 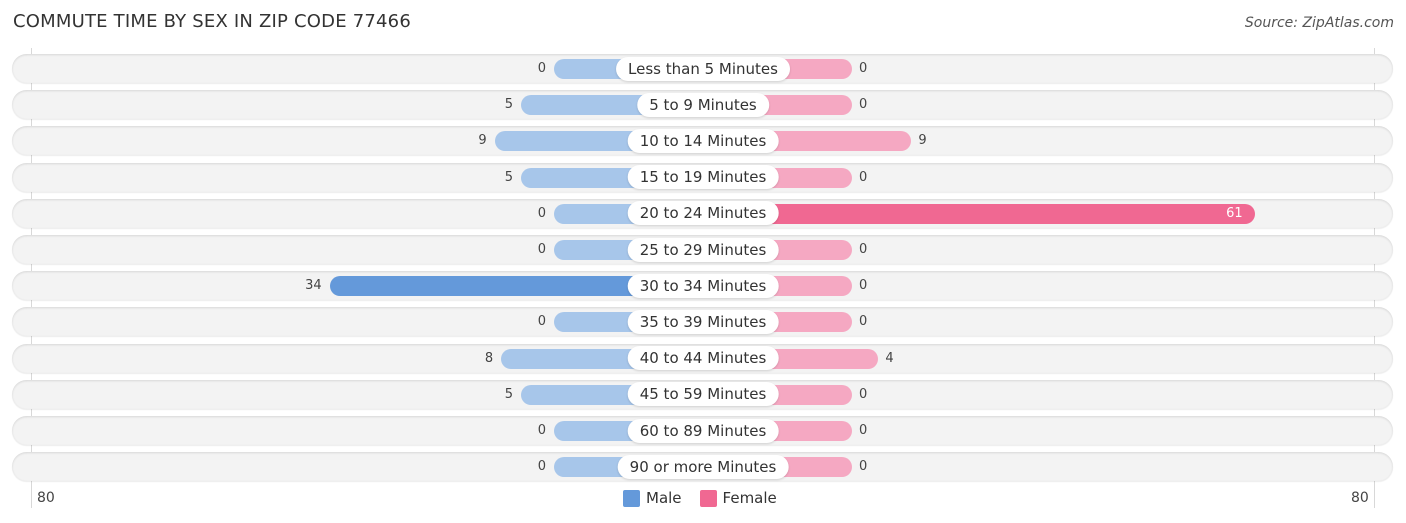 I want to click on category-label: 90 or more Minutes, so click(x=703, y=466).